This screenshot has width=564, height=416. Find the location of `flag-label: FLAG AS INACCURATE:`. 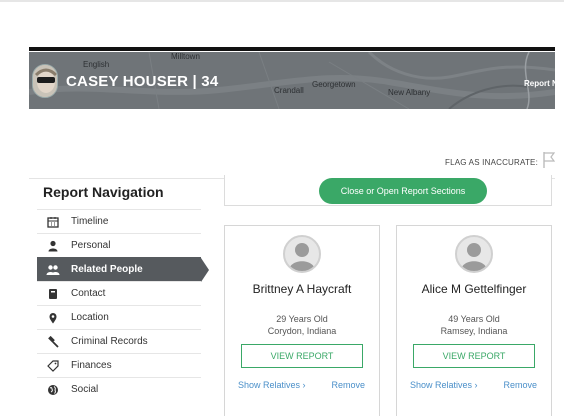

flag-label: FLAG AS INACCURATE: is located at coordinates (492, 162).